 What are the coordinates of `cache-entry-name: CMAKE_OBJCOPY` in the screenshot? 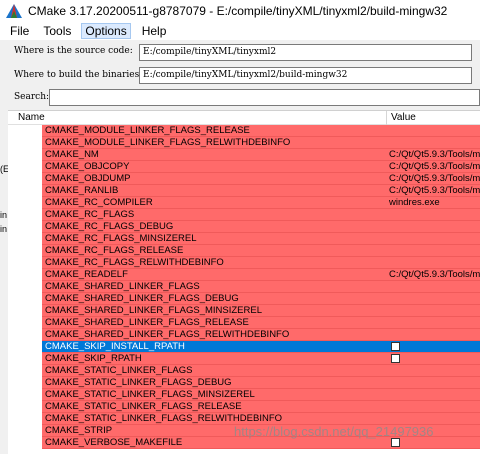 It's located at (87, 166).